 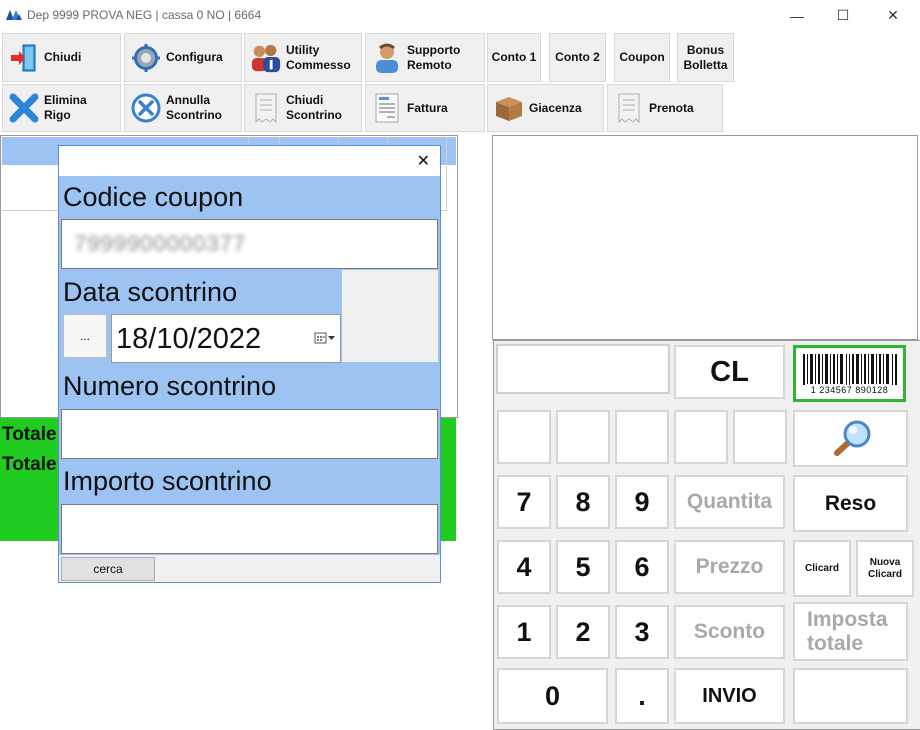 I want to click on invoice-icon, so click(x=387, y=108).